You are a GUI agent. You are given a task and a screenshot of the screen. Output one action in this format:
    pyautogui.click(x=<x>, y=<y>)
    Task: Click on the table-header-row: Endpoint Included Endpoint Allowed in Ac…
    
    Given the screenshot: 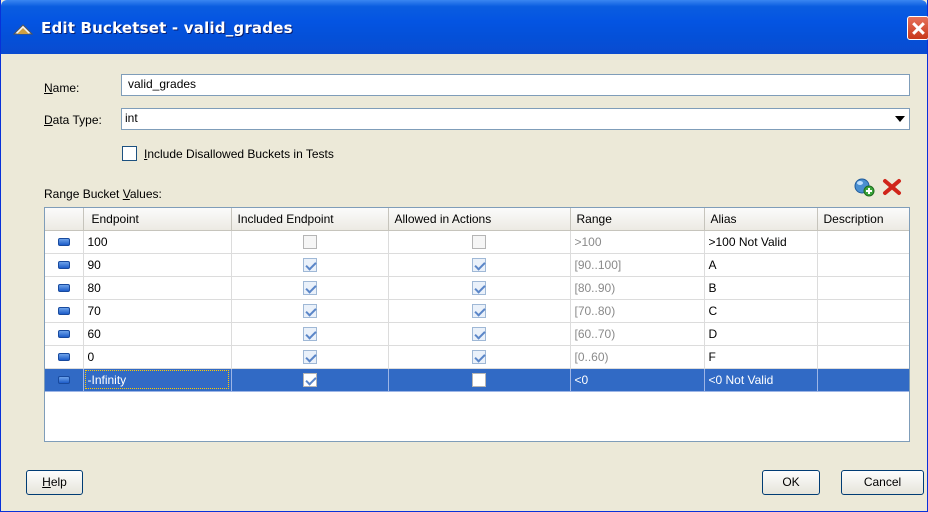 What is the action you would take?
    pyautogui.click(x=477, y=219)
    